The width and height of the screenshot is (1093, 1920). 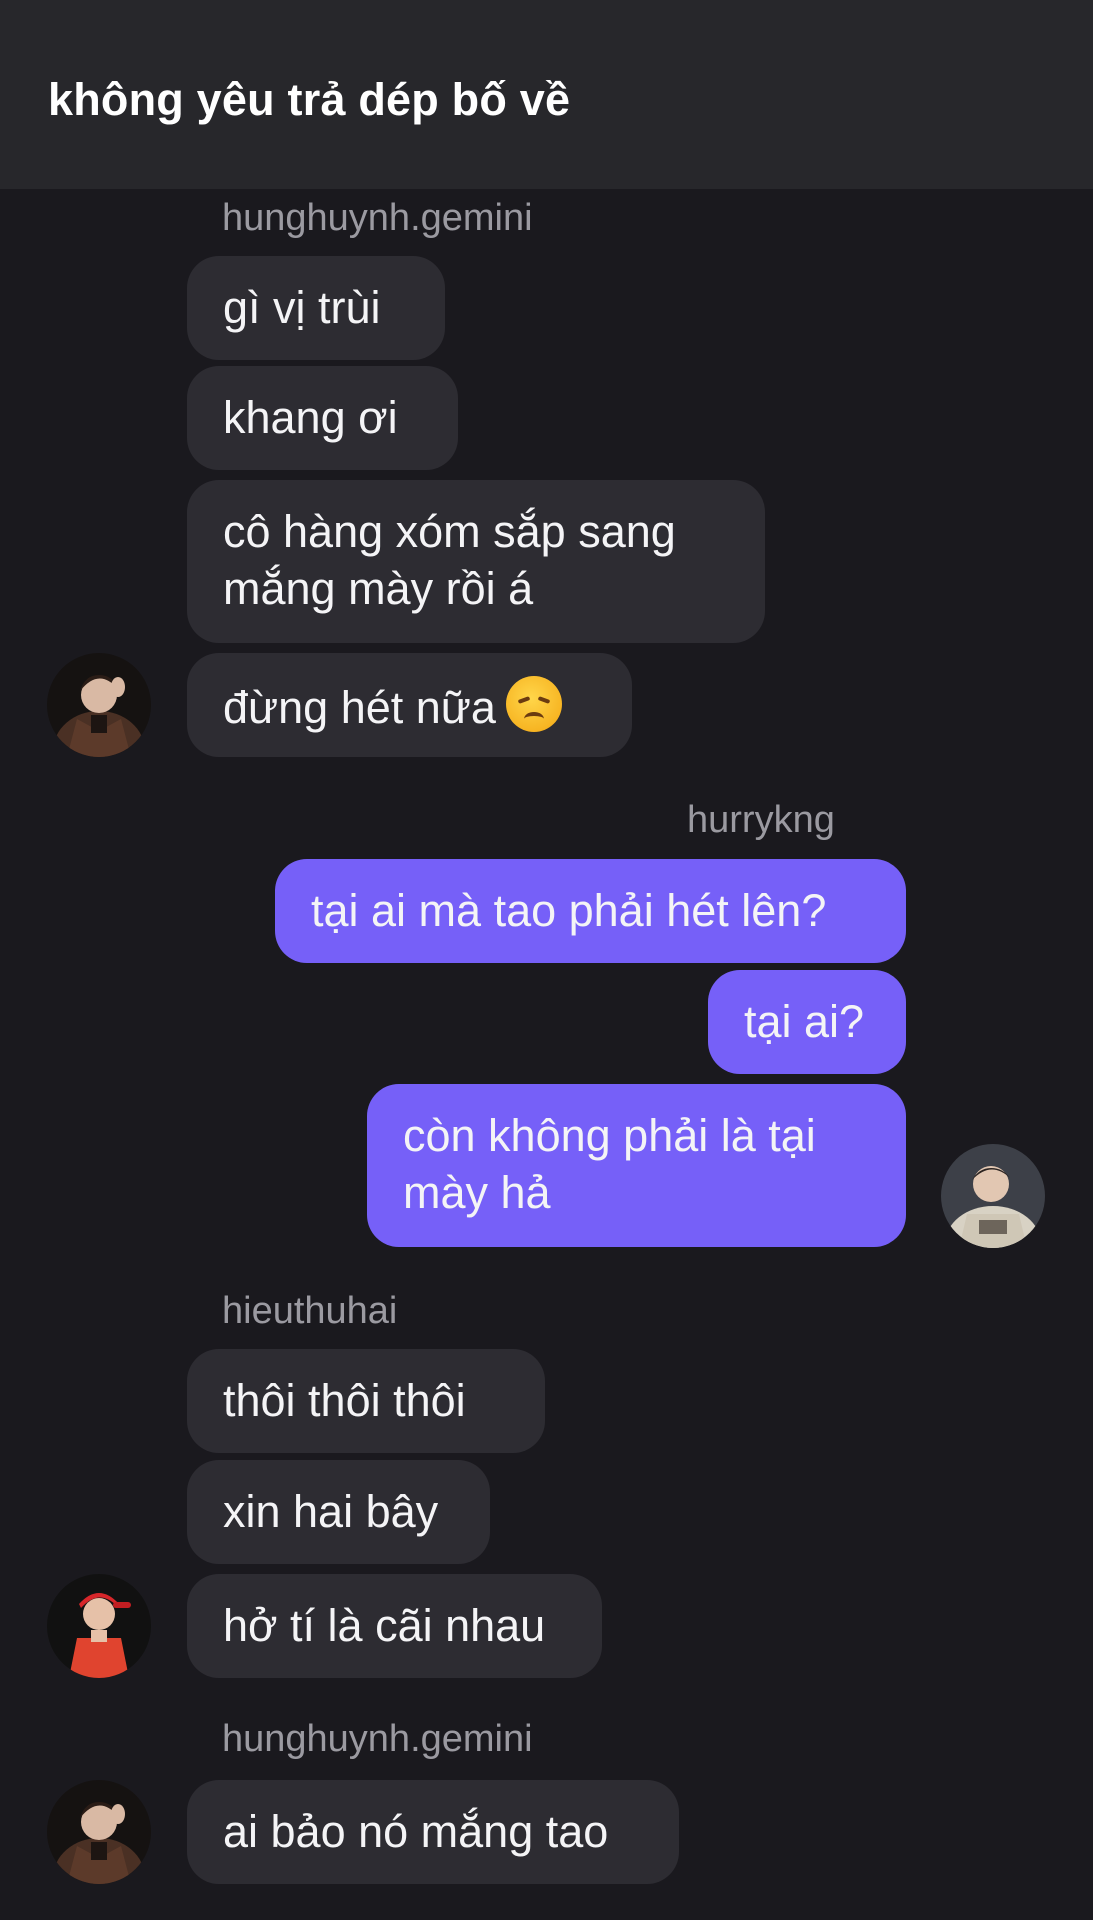 I want to click on sender-name: hieuthuhai, so click(x=309, y=1311).